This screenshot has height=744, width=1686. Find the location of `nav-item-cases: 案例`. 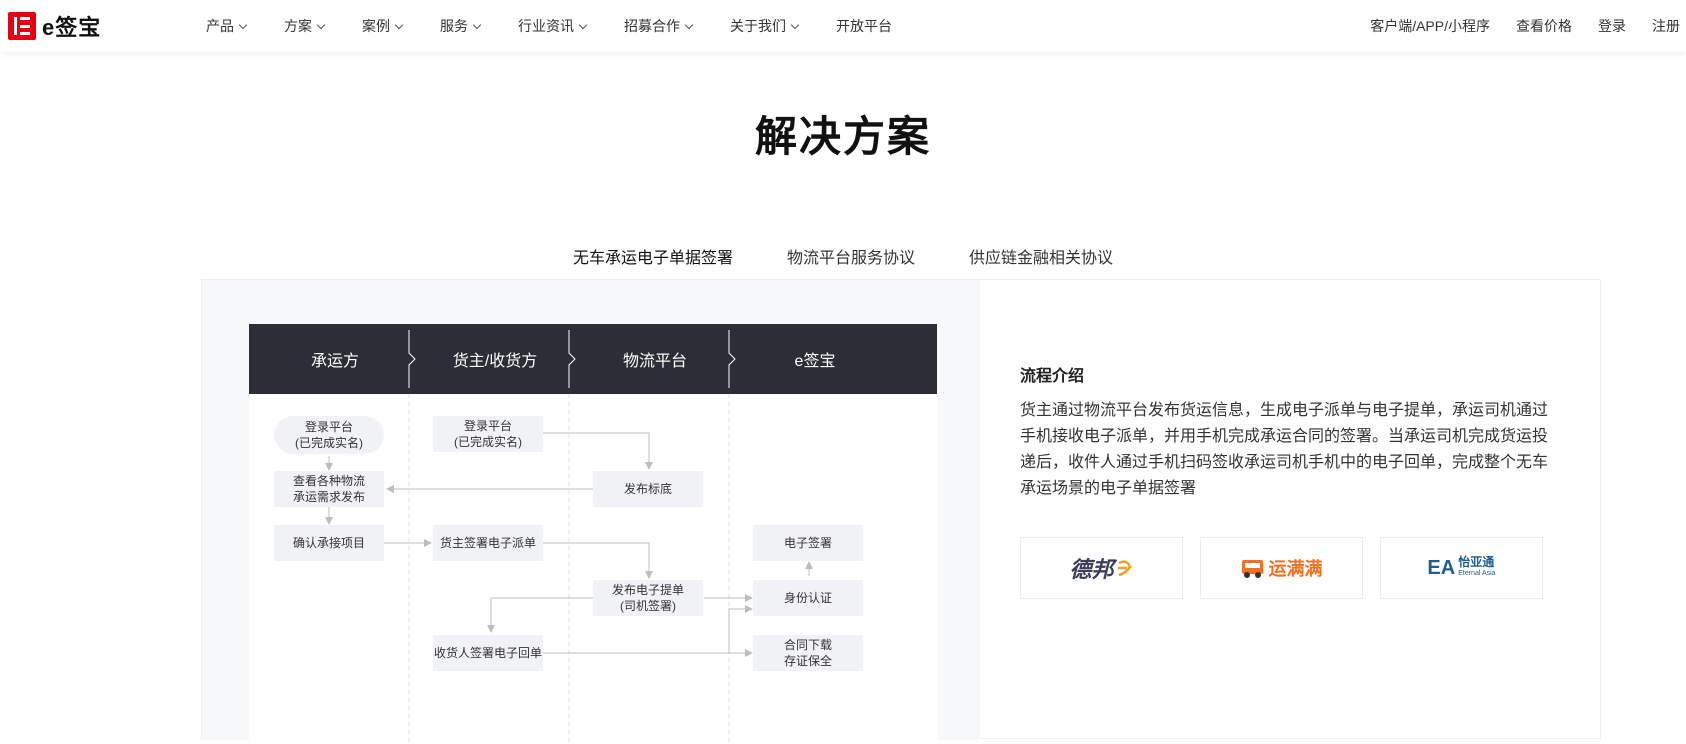

nav-item-cases: 案例 is located at coordinates (383, 26).